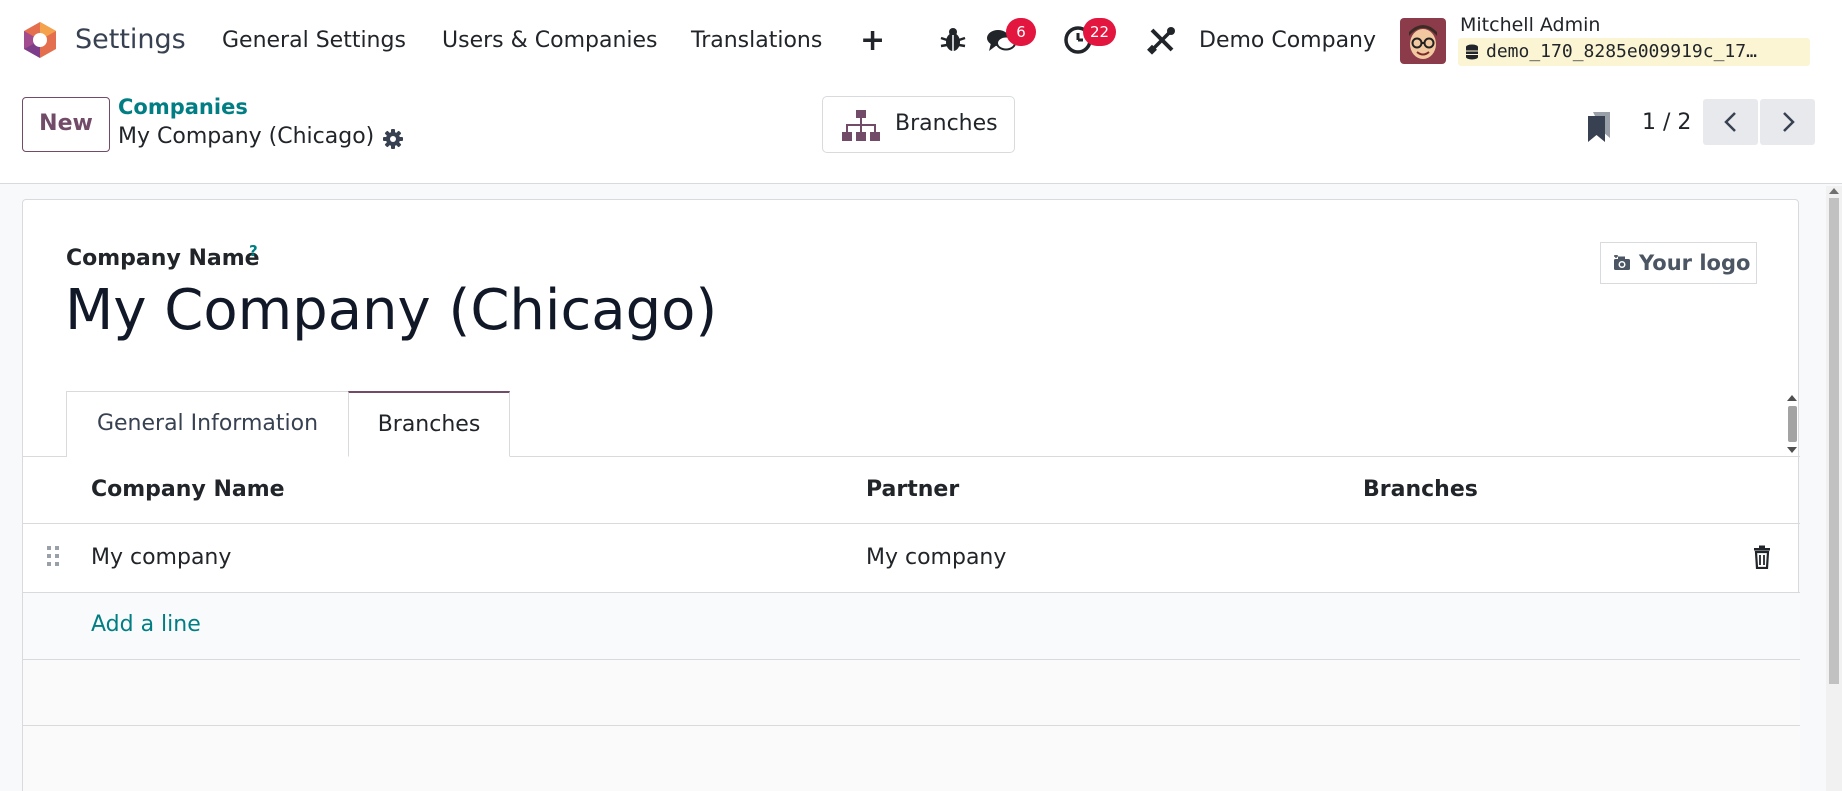  Describe the element at coordinates (1622, 262) in the screenshot. I see `camera-icon` at that location.